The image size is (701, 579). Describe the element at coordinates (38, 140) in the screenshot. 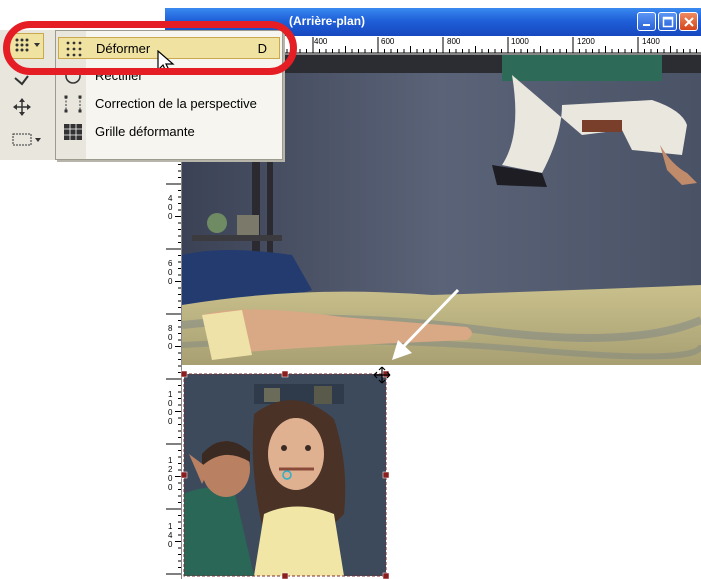

I see `chevron-down-icon` at that location.